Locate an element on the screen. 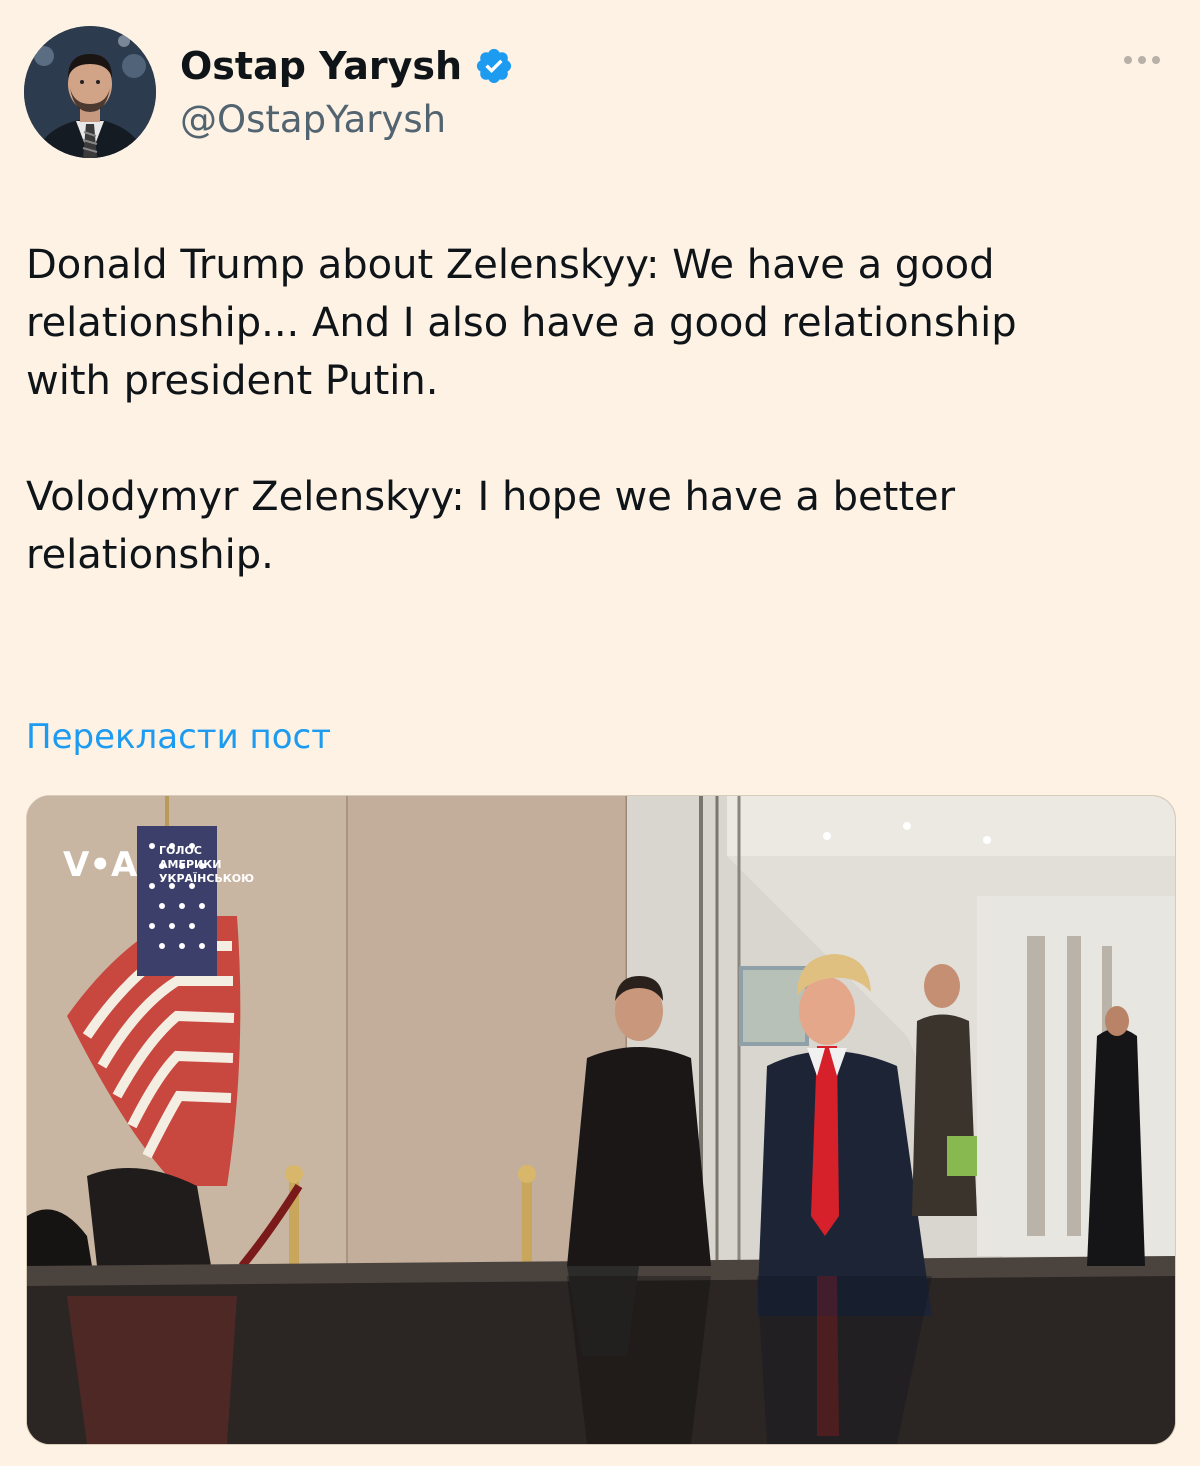 The width and height of the screenshot is (1200, 1466). author-names: Ostap Yarysh @OstapYarysh is located at coordinates (347, 89).